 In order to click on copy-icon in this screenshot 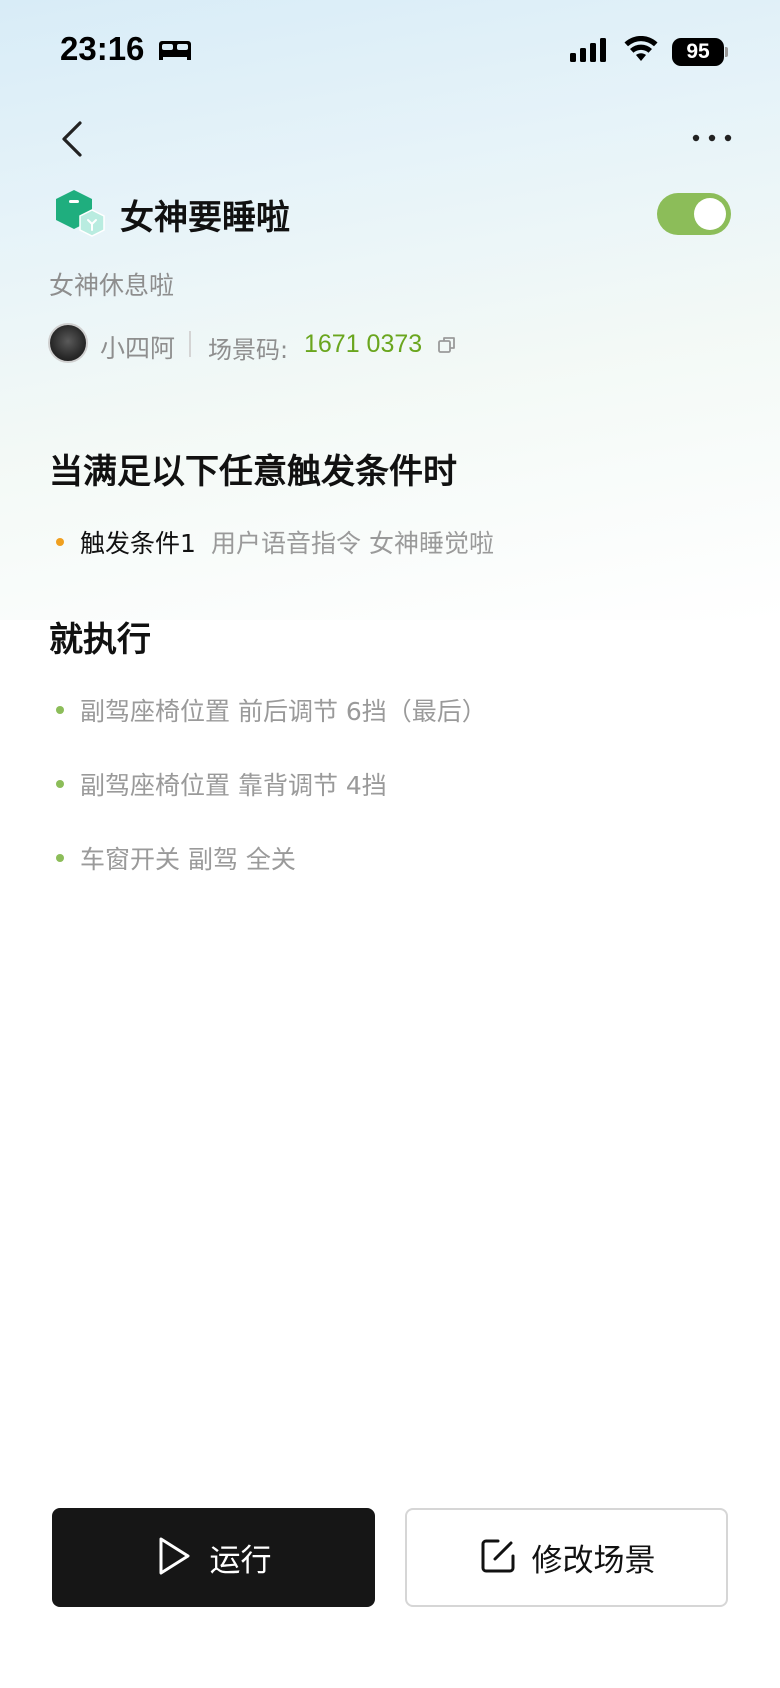, I will do `click(447, 345)`.